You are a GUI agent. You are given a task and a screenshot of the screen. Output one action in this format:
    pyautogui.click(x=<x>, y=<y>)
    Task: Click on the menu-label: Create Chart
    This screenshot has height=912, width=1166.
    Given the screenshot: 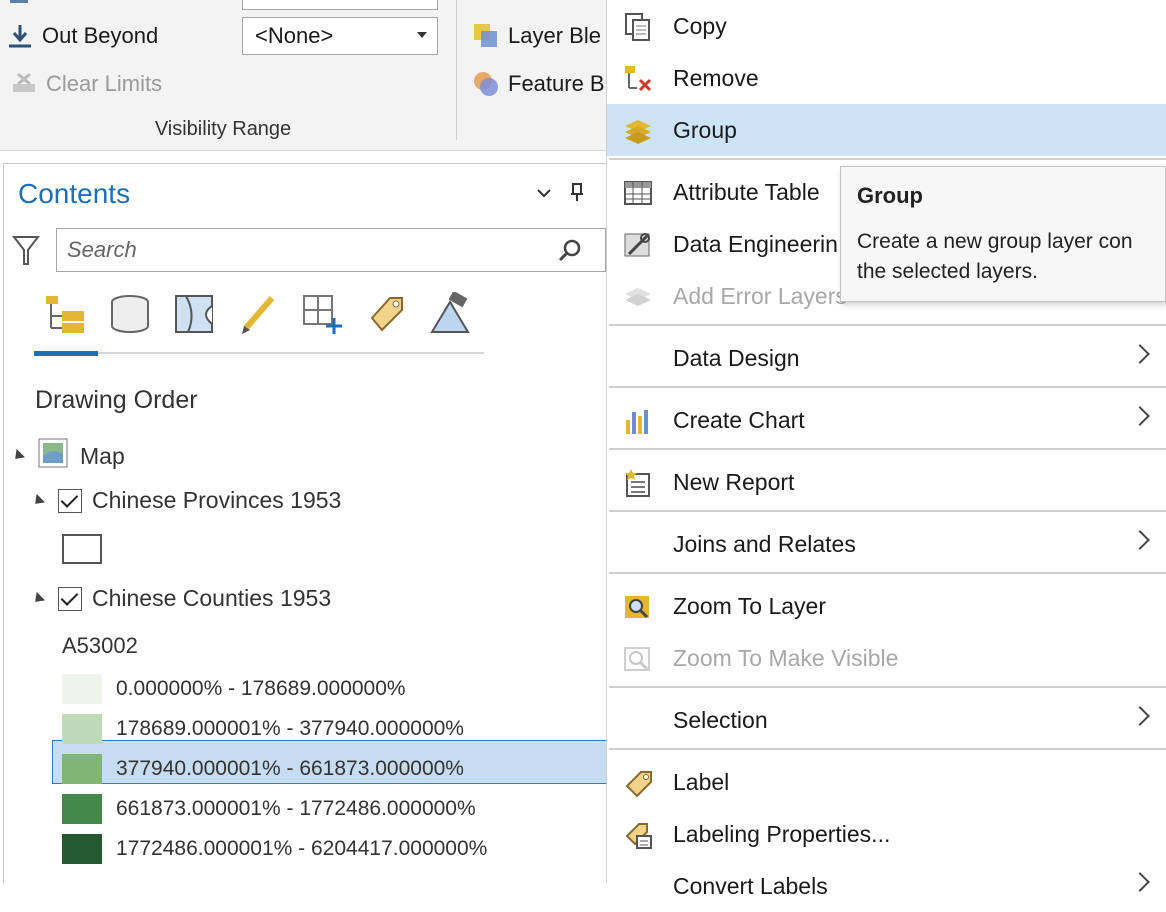 What is the action you would take?
    pyautogui.click(x=739, y=419)
    